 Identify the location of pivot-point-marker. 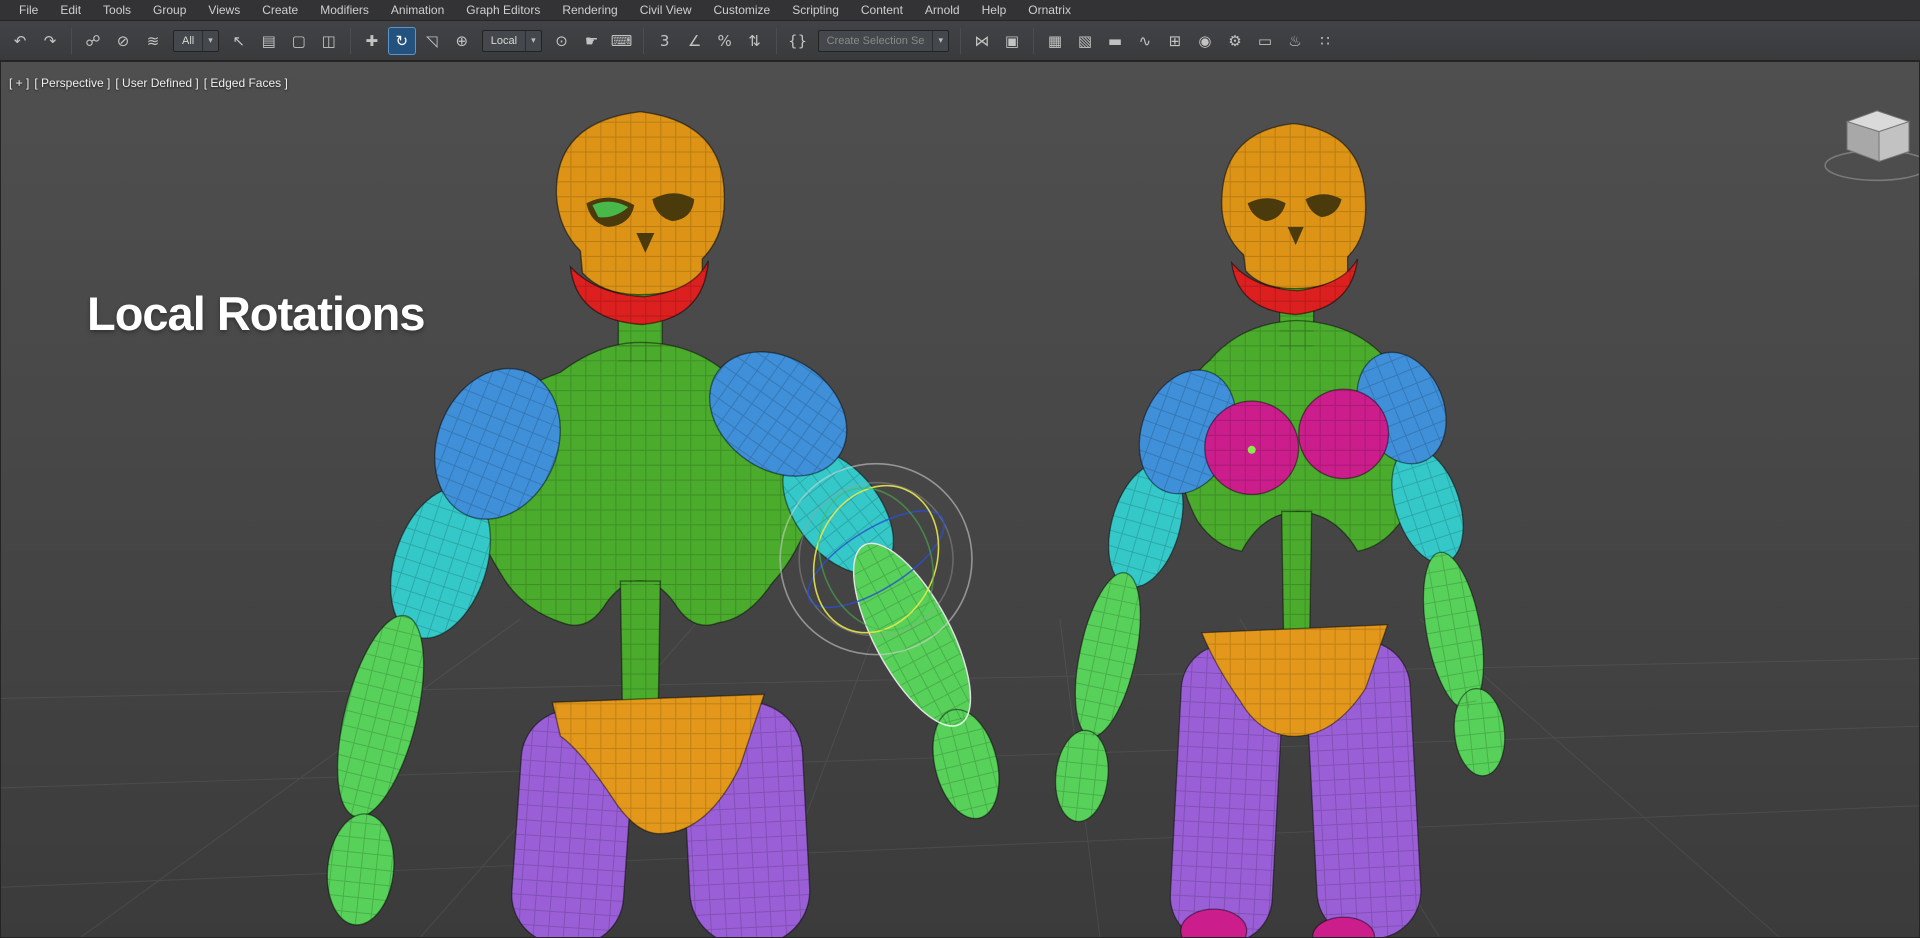
(1251, 449).